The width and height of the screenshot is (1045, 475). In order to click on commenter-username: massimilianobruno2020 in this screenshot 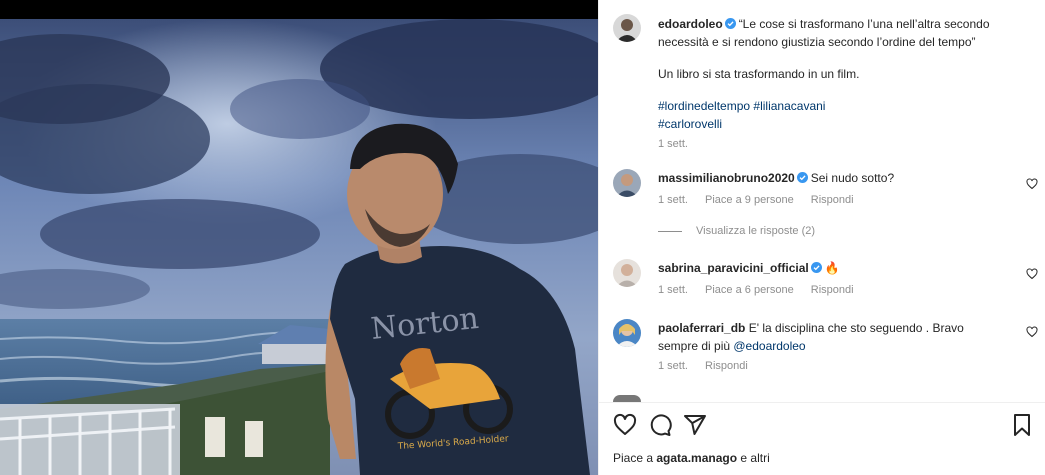, I will do `click(726, 178)`.